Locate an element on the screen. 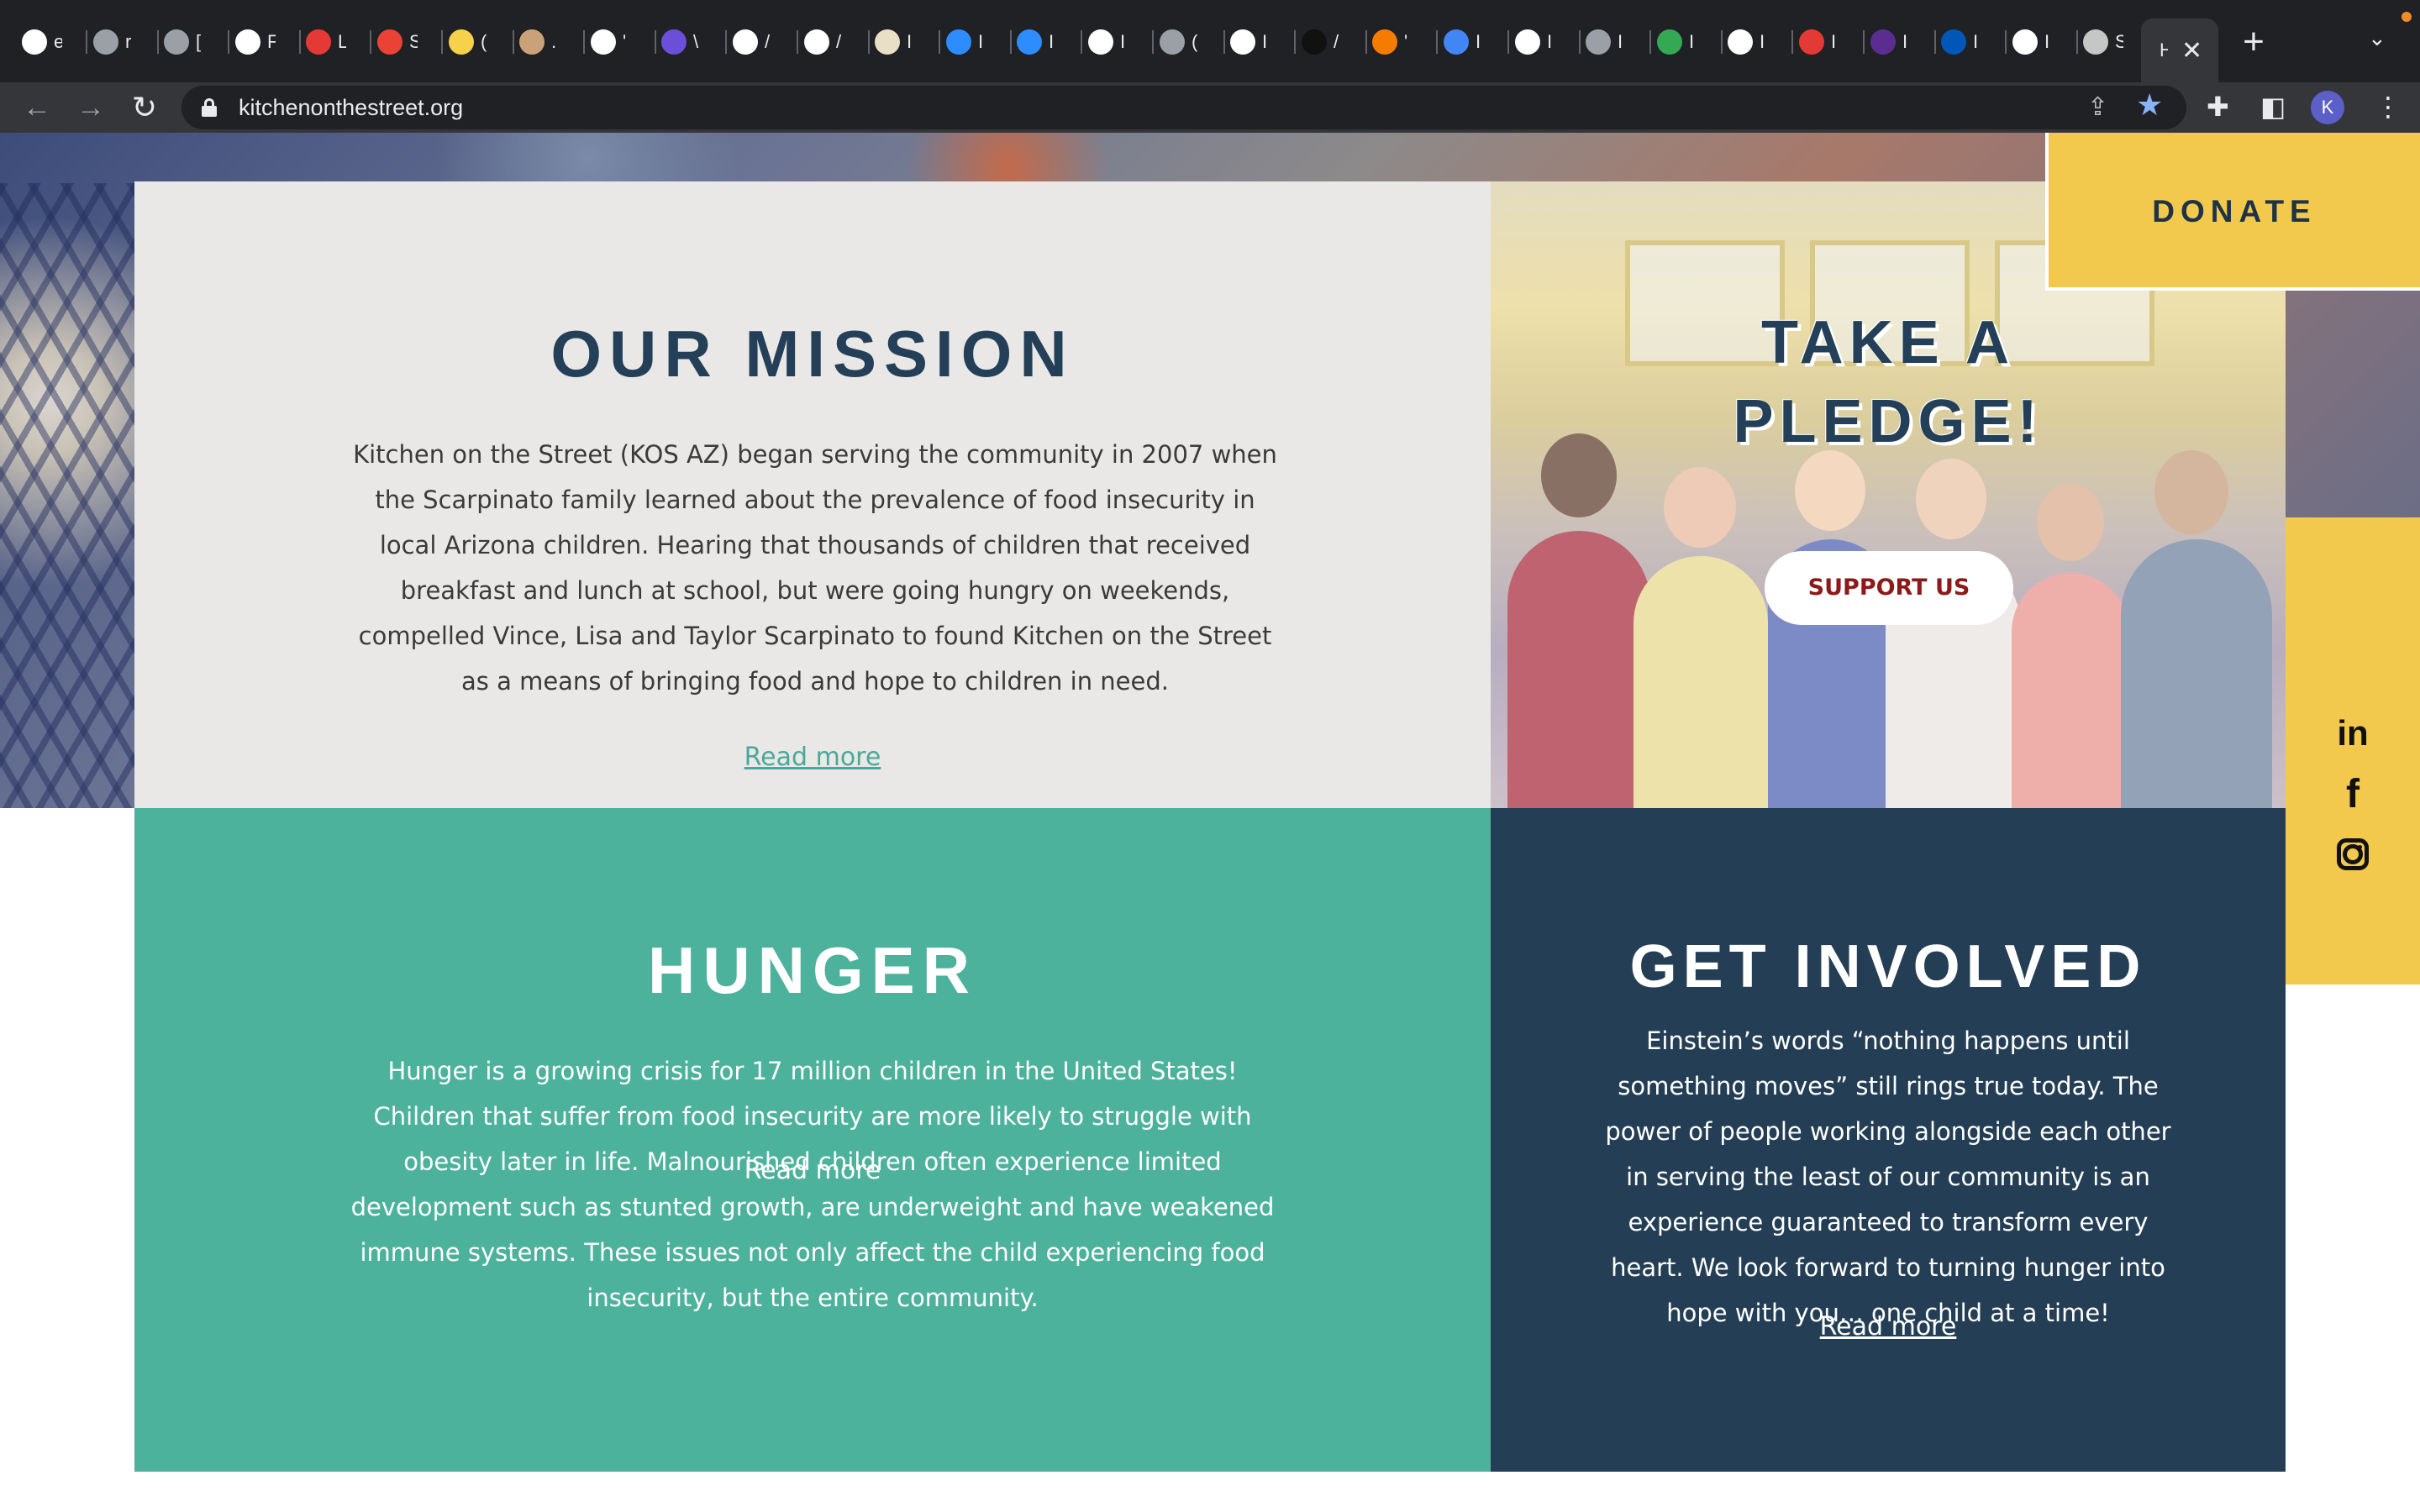 This screenshot has width=2420, height=1512. dog-icon is located at coordinates (531, 42).